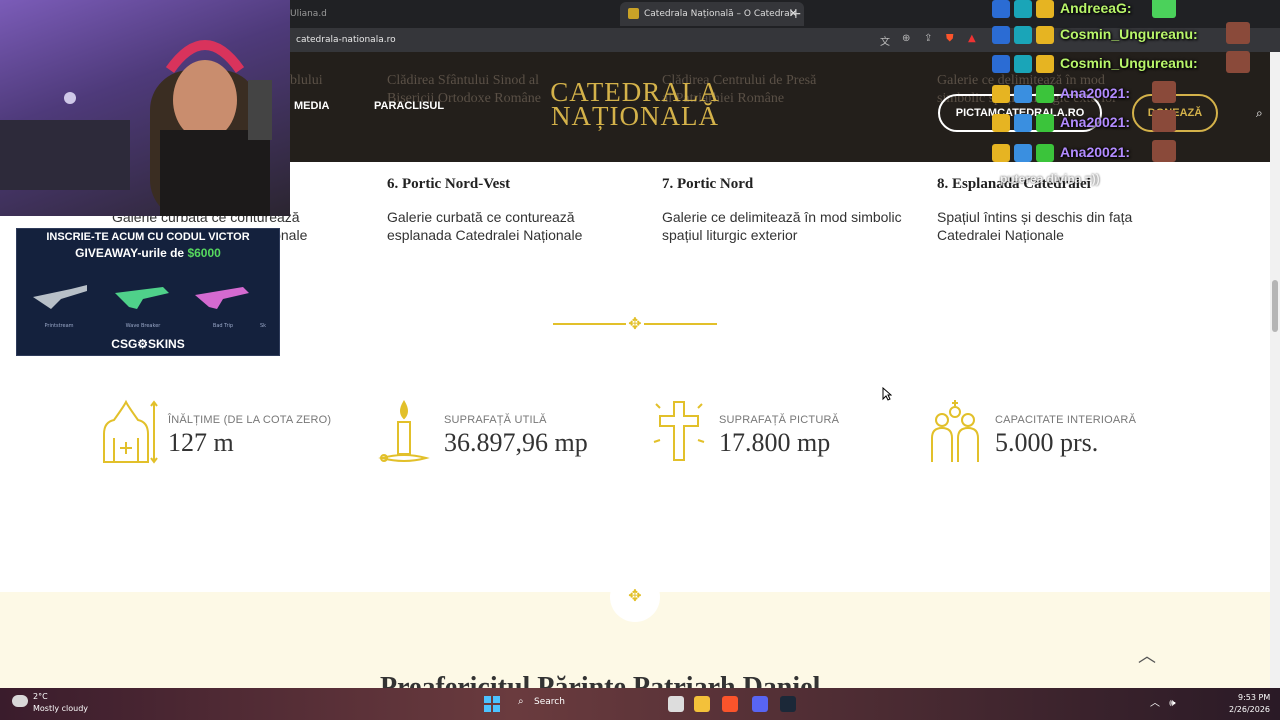  What do you see at coordinates (635, 116) in the screenshot?
I see `logo-line2: NAȚIONALĂ` at bounding box center [635, 116].